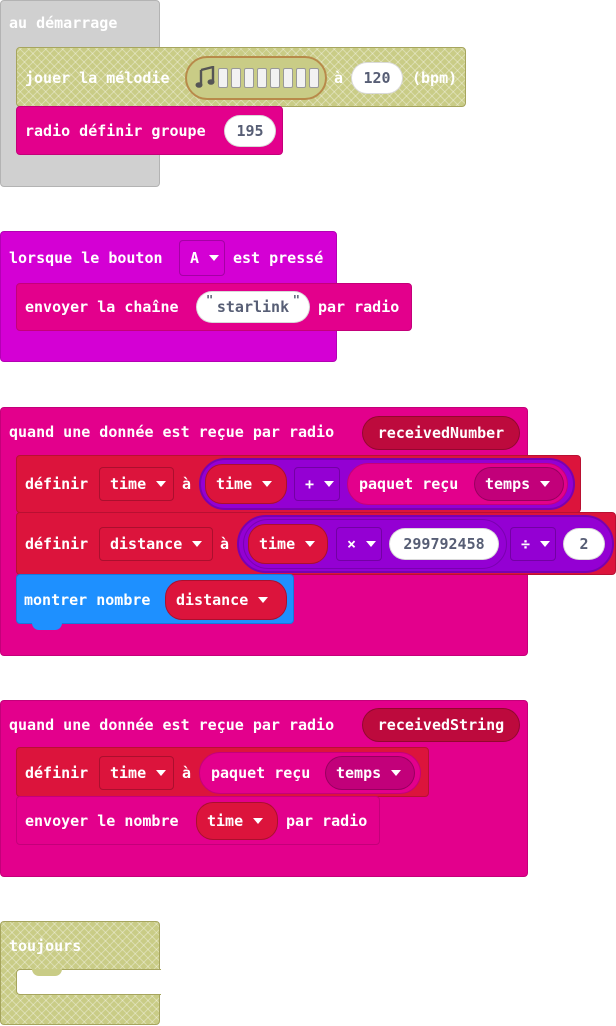 The height and width of the screenshot is (1026, 616). Describe the element at coordinates (533, 544) in the screenshot. I see `divide-operator-dropdown: ÷` at that location.